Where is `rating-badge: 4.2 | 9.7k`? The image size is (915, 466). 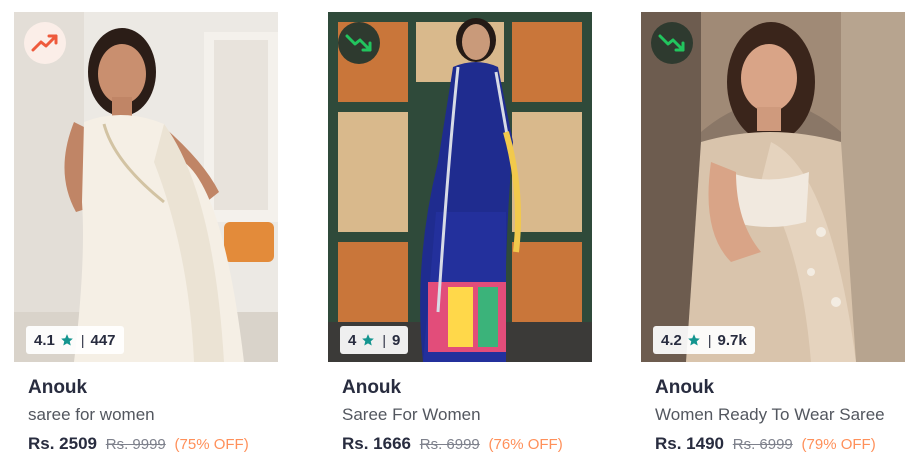
rating-badge: 4.2 | 9.7k is located at coordinates (704, 340).